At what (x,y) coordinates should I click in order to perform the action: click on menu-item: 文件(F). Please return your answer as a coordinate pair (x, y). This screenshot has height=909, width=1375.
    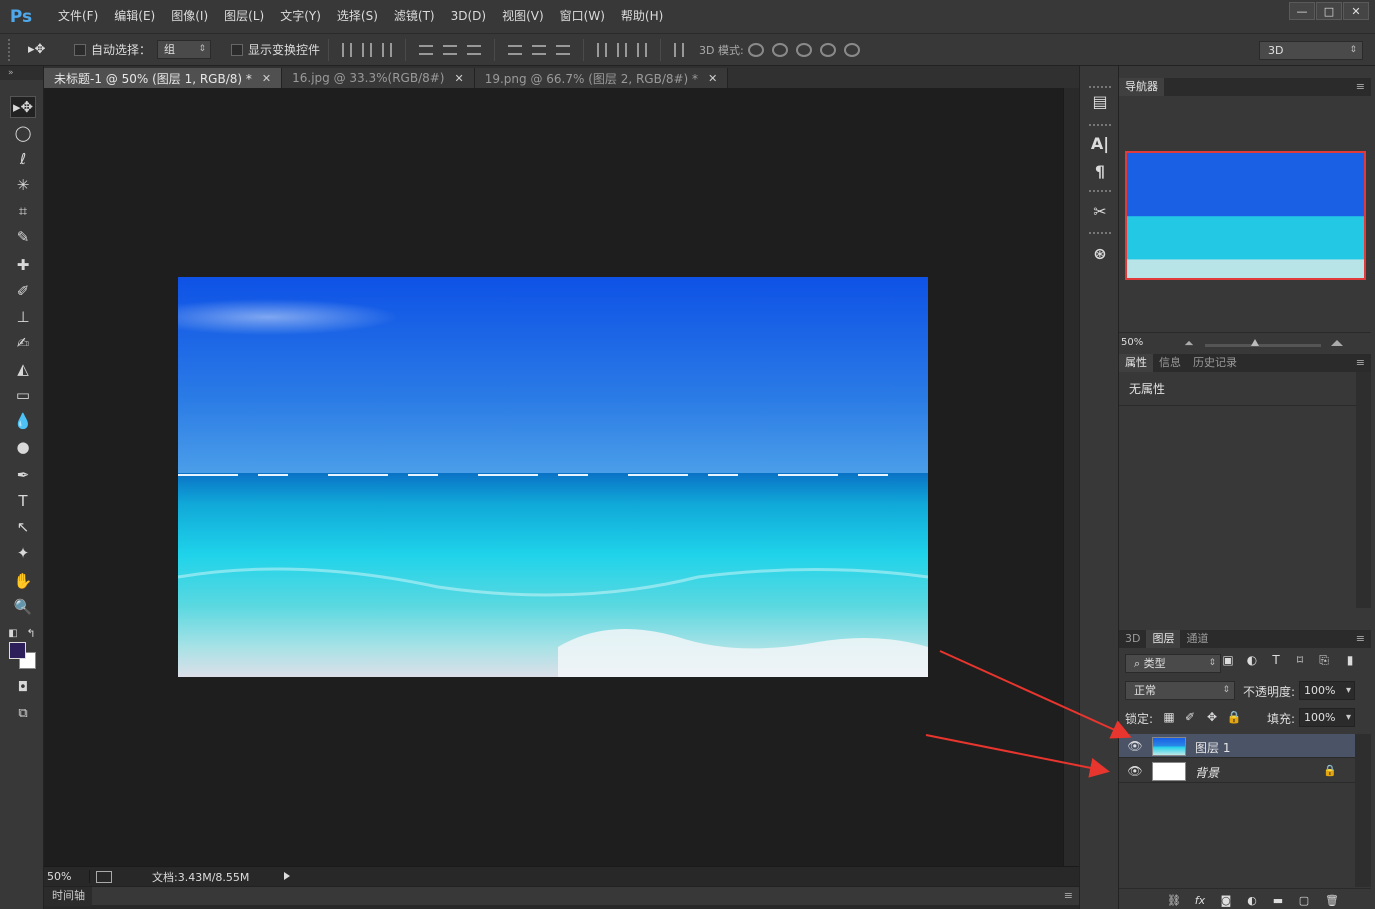
    Looking at the image, I should click on (78, 16).